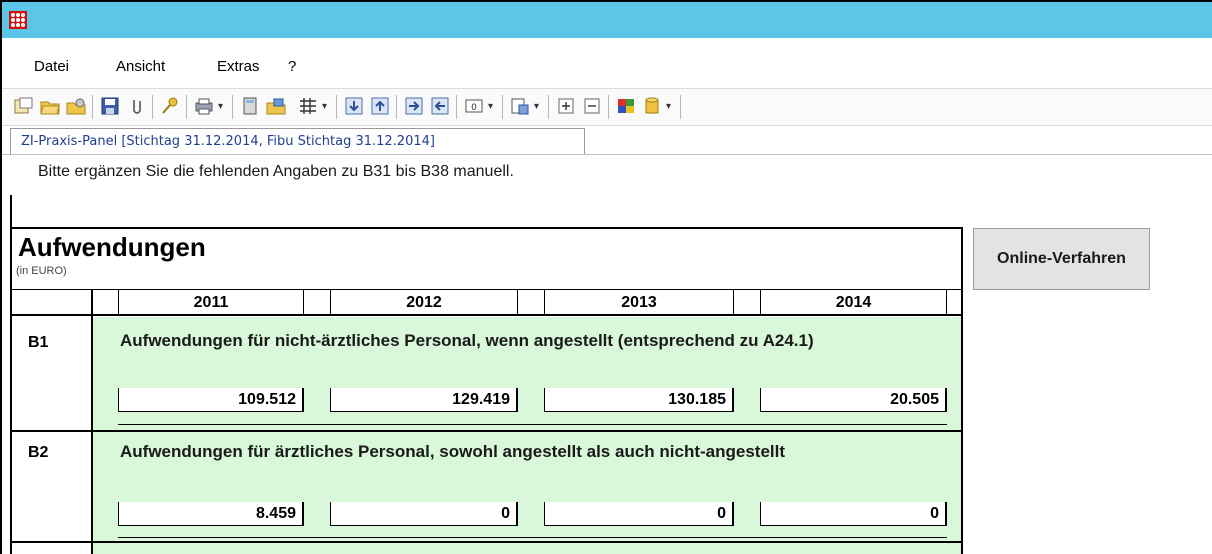 The image size is (1212, 554). Describe the element at coordinates (51, 66) in the screenshot. I see `menu-datei: Datei` at that location.